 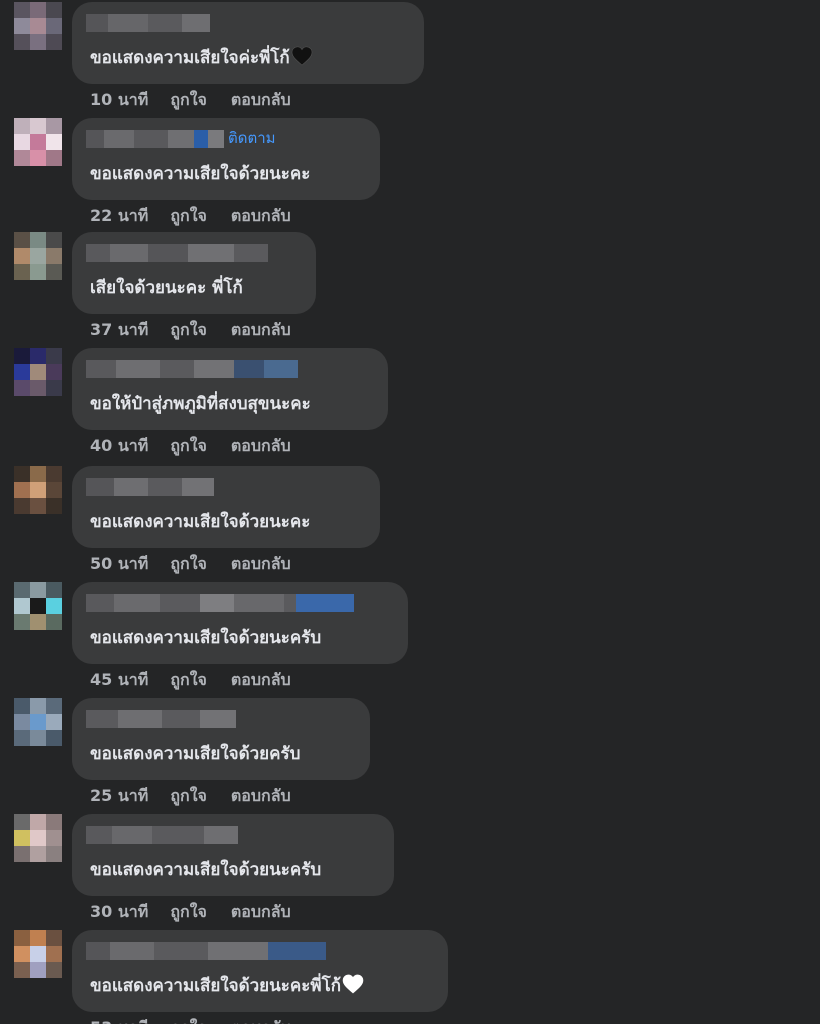 I want to click on comment-bubble: เสียใจด้วยนะคะ พี่โก้, so click(x=194, y=273).